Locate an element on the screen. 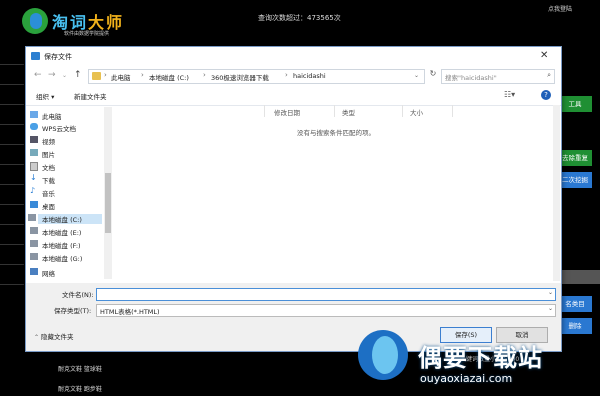 The width and height of the screenshot is (600, 396). search-input: 搜索"haicidashi" ⌕ is located at coordinates (498, 76).